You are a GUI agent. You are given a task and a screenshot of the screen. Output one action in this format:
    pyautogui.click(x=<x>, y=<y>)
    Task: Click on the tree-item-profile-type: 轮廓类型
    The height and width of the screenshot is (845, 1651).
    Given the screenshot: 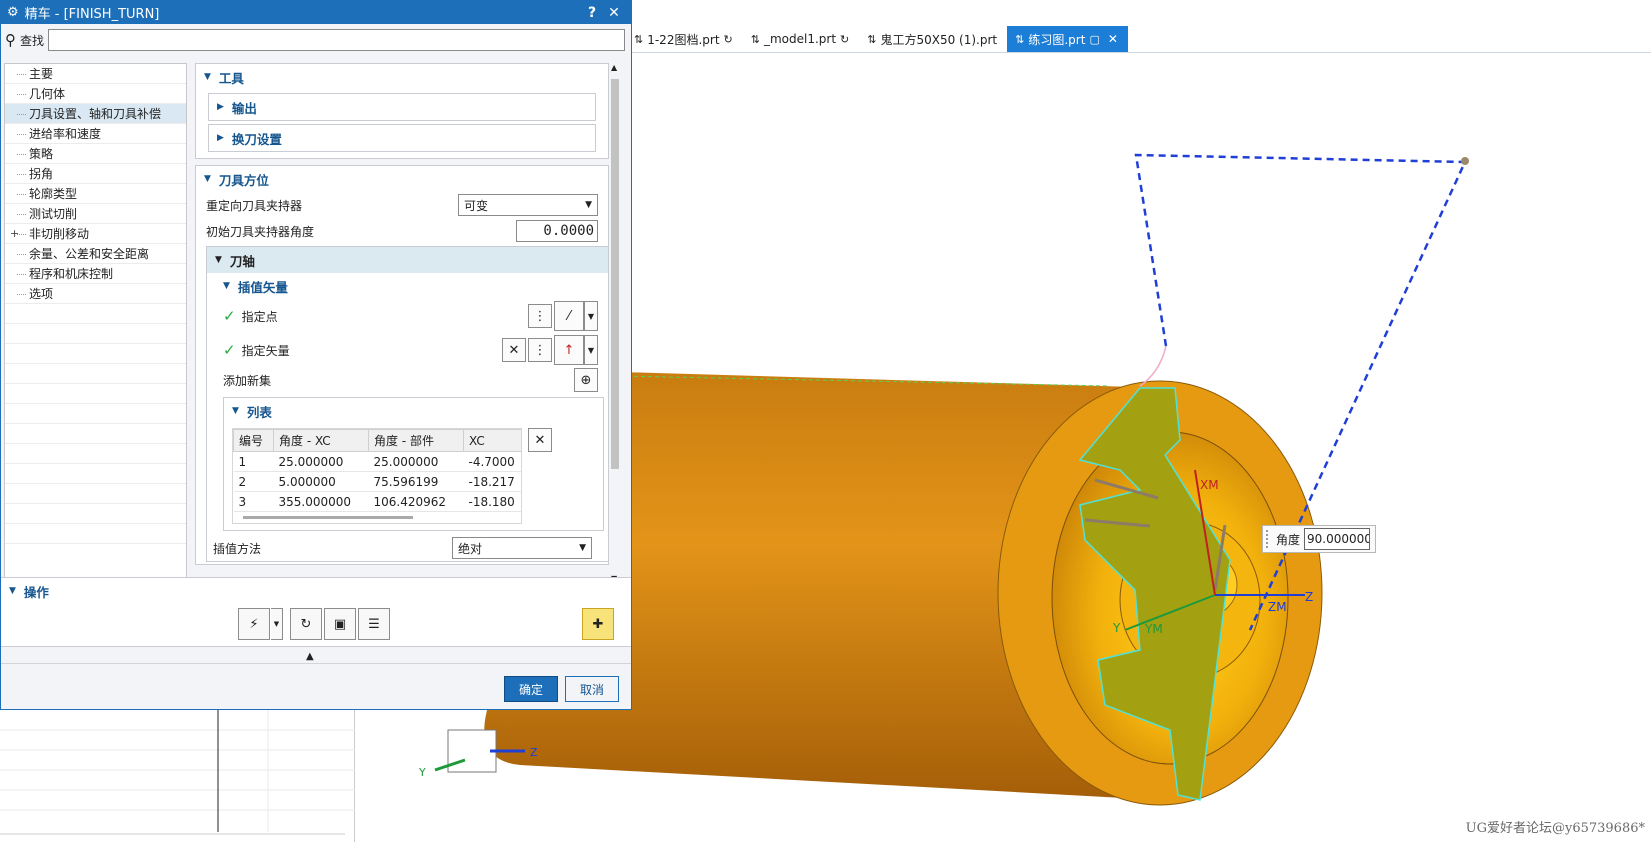 What is the action you would take?
    pyautogui.click(x=95, y=194)
    